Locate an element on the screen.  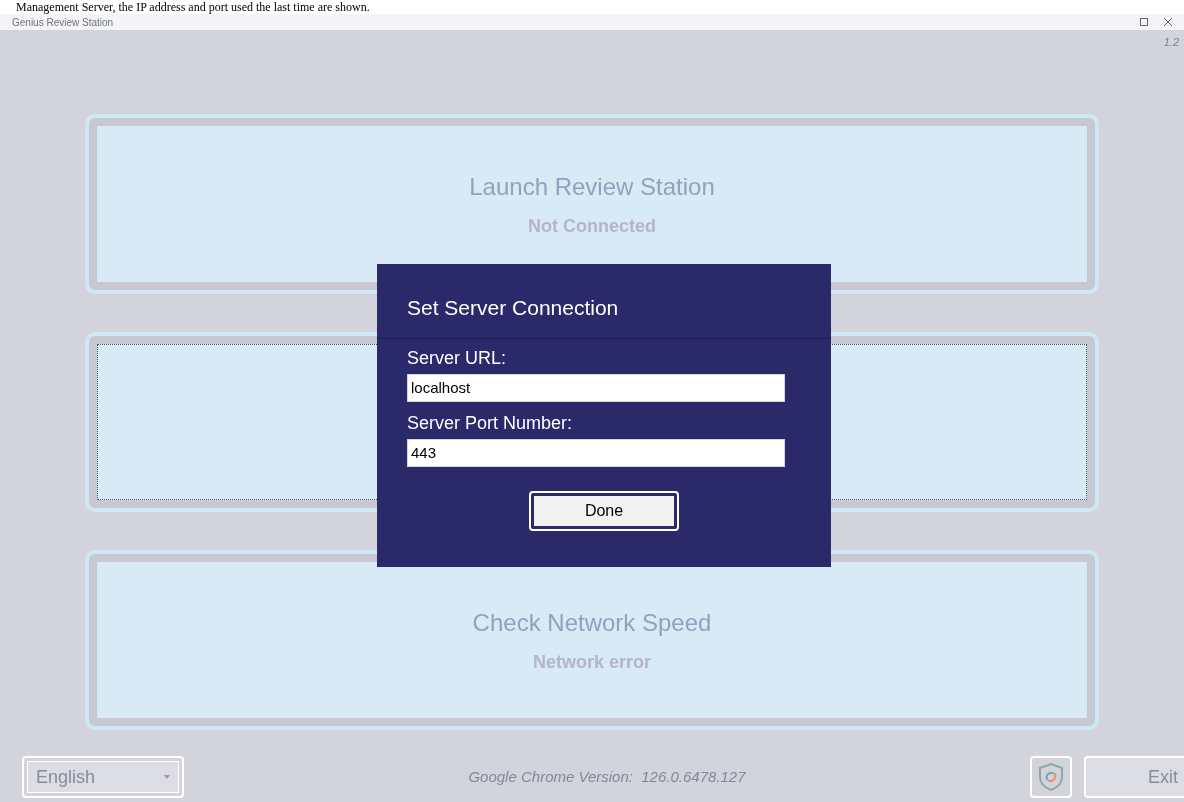
chrome-version-text: Google Chrome Version: 126.0.6478.127 is located at coordinates (607, 776).